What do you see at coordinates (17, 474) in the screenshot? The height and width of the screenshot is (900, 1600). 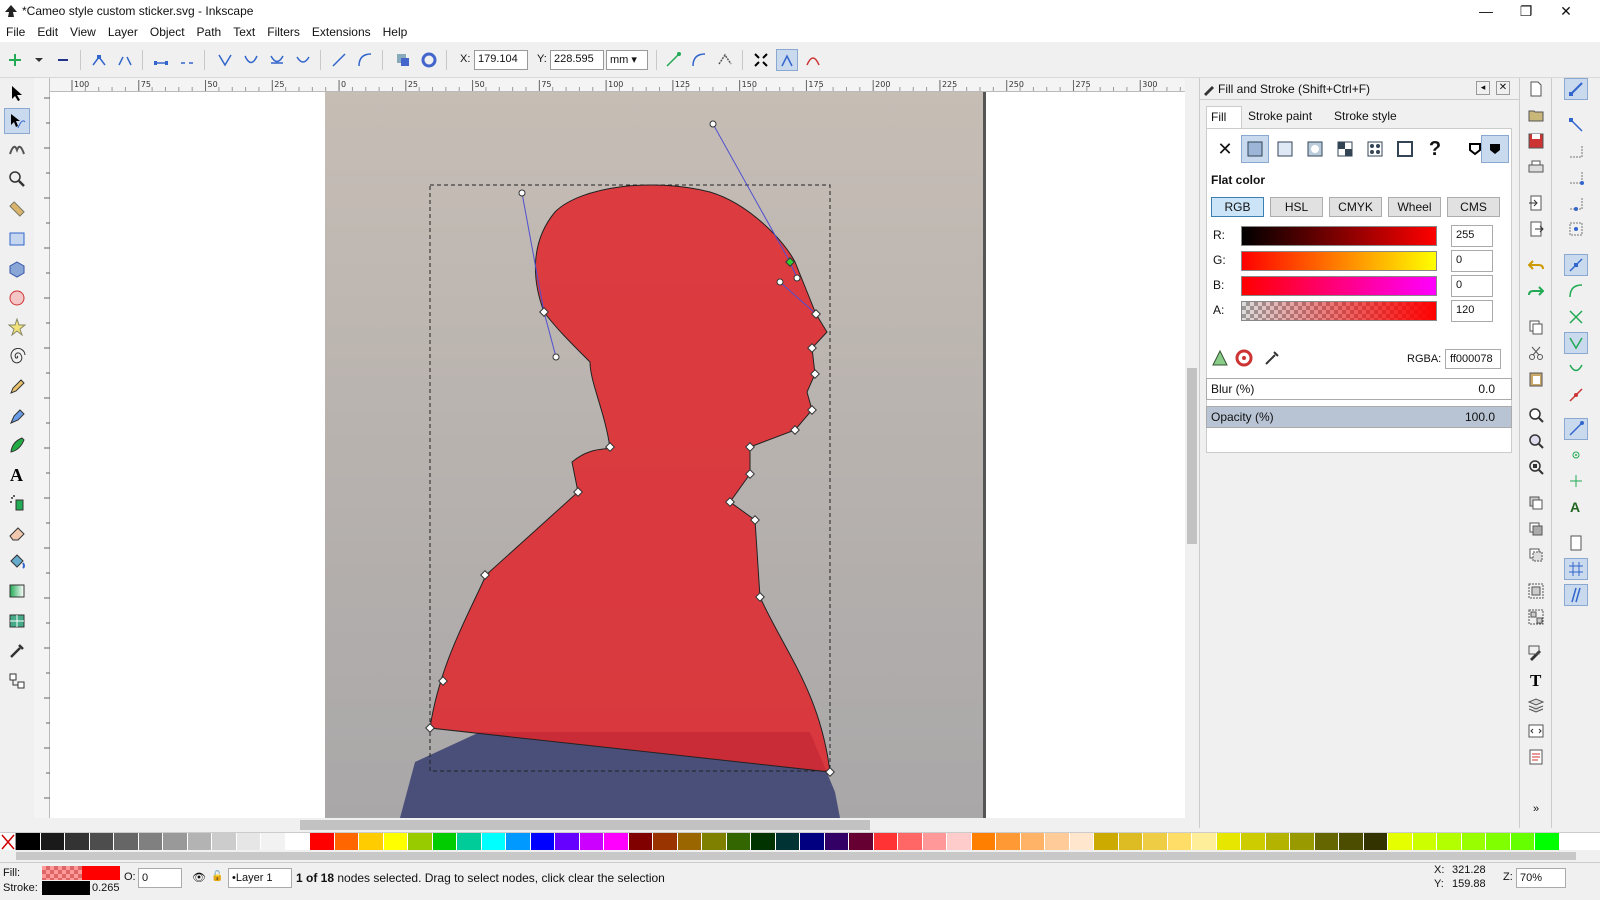 I see `text-tool-icon: A` at bounding box center [17, 474].